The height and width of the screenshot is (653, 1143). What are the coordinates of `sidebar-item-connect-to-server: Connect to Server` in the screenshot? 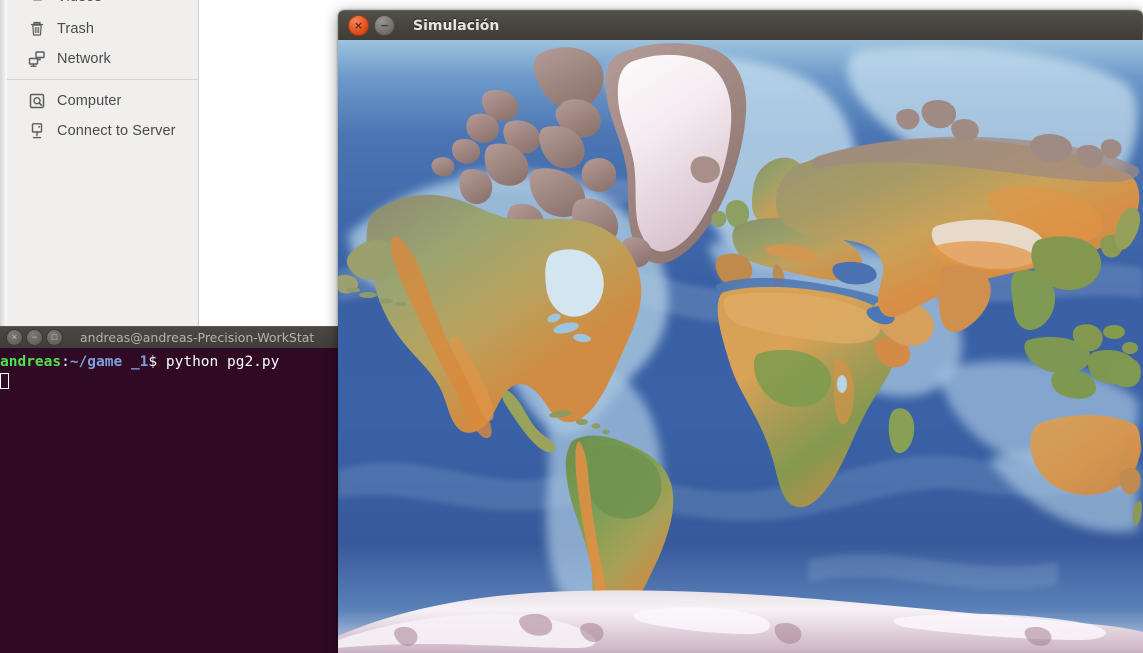 It's located at (102, 131).